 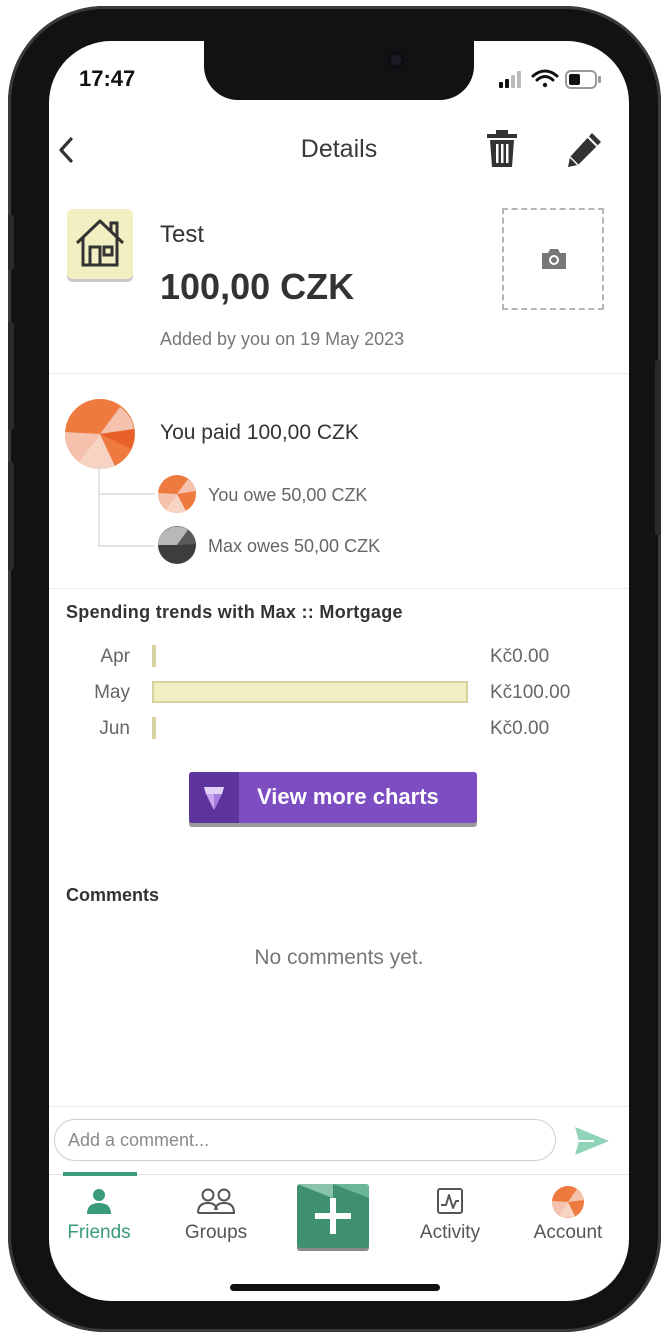 I want to click on expense-added-by: Added by you on 19 May 2023, so click(x=282, y=339).